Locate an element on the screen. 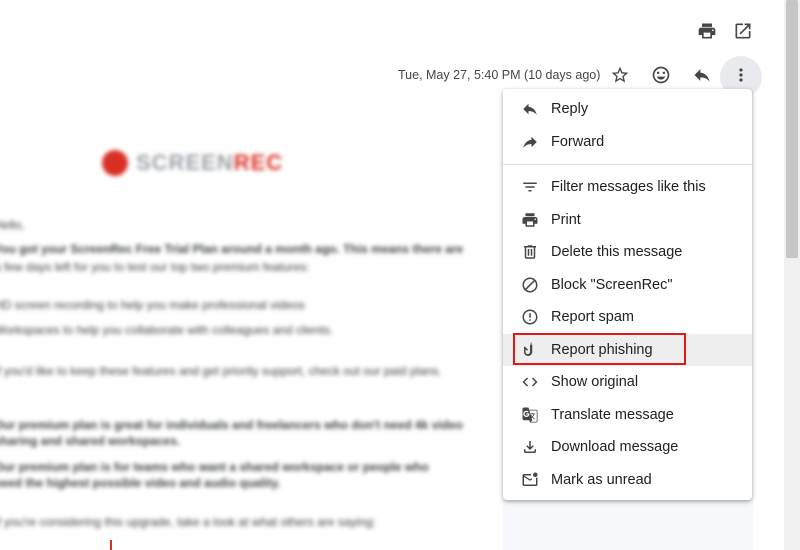 This screenshot has height=550, width=800. menu-item-delete-message: Delete this message is located at coordinates (627, 252).